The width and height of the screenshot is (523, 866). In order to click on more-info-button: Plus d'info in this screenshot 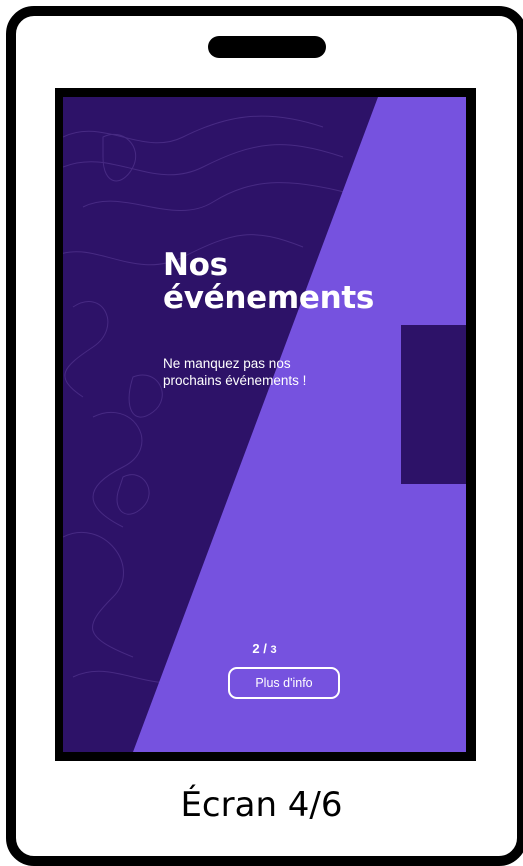, I will do `click(284, 683)`.